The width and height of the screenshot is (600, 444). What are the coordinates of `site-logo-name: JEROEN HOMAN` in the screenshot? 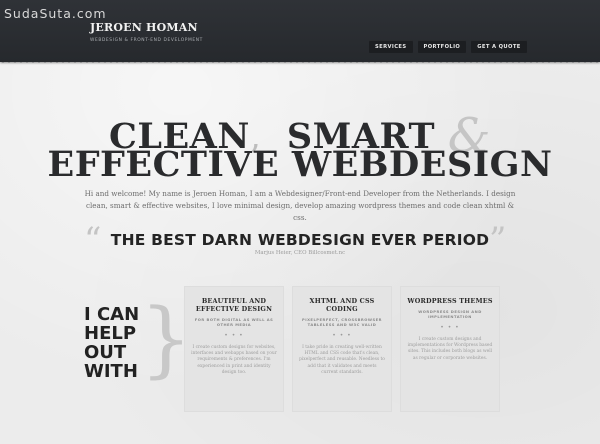 It's located at (144, 27).